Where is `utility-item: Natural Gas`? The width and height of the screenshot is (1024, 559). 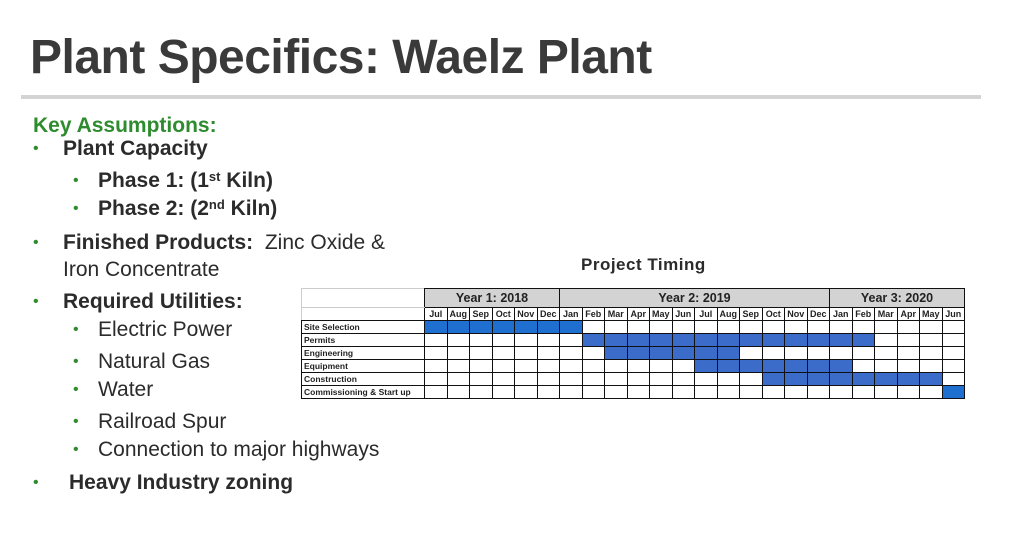 utility-item: Natural Gas is located at coordinates (154, 361).